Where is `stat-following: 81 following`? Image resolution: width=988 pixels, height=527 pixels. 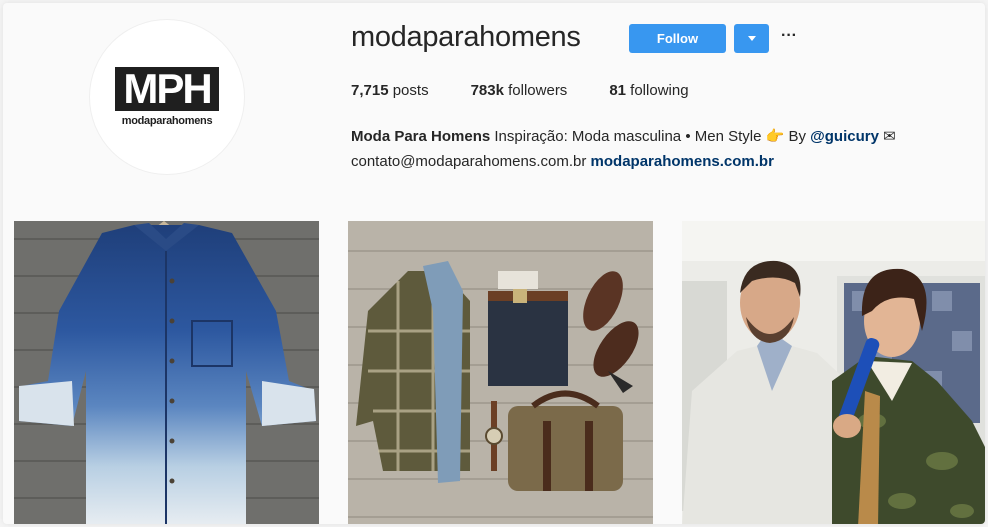 stat-following: 81 following is located at coordinates (648, 90).